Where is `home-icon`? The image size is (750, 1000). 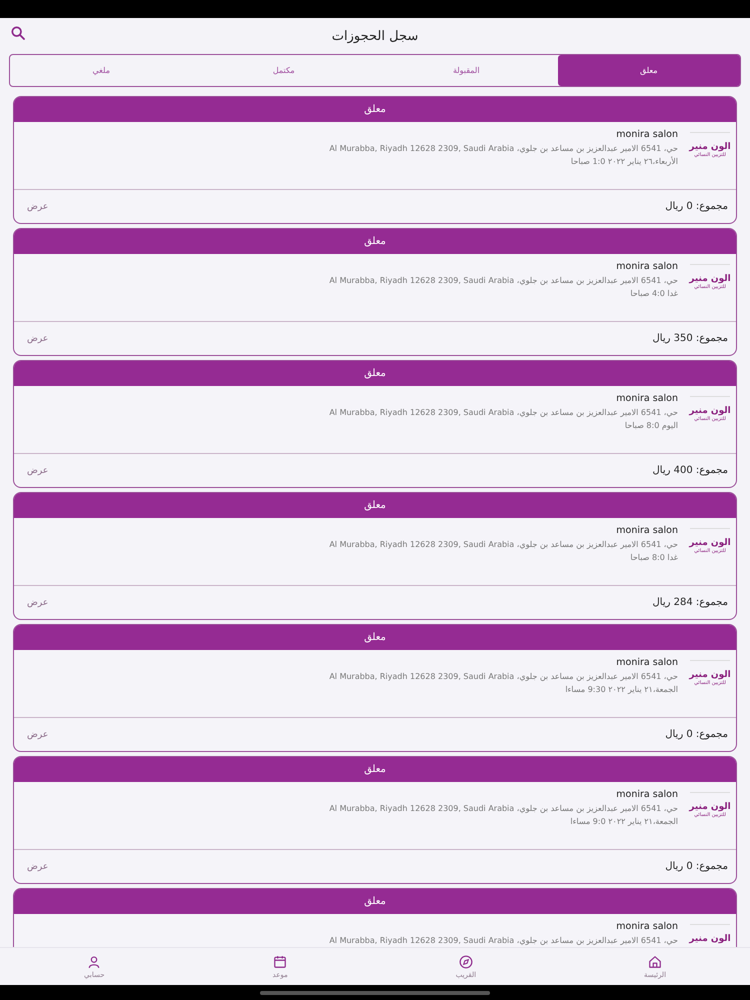
home-icon is located at coordinates (655, 961).